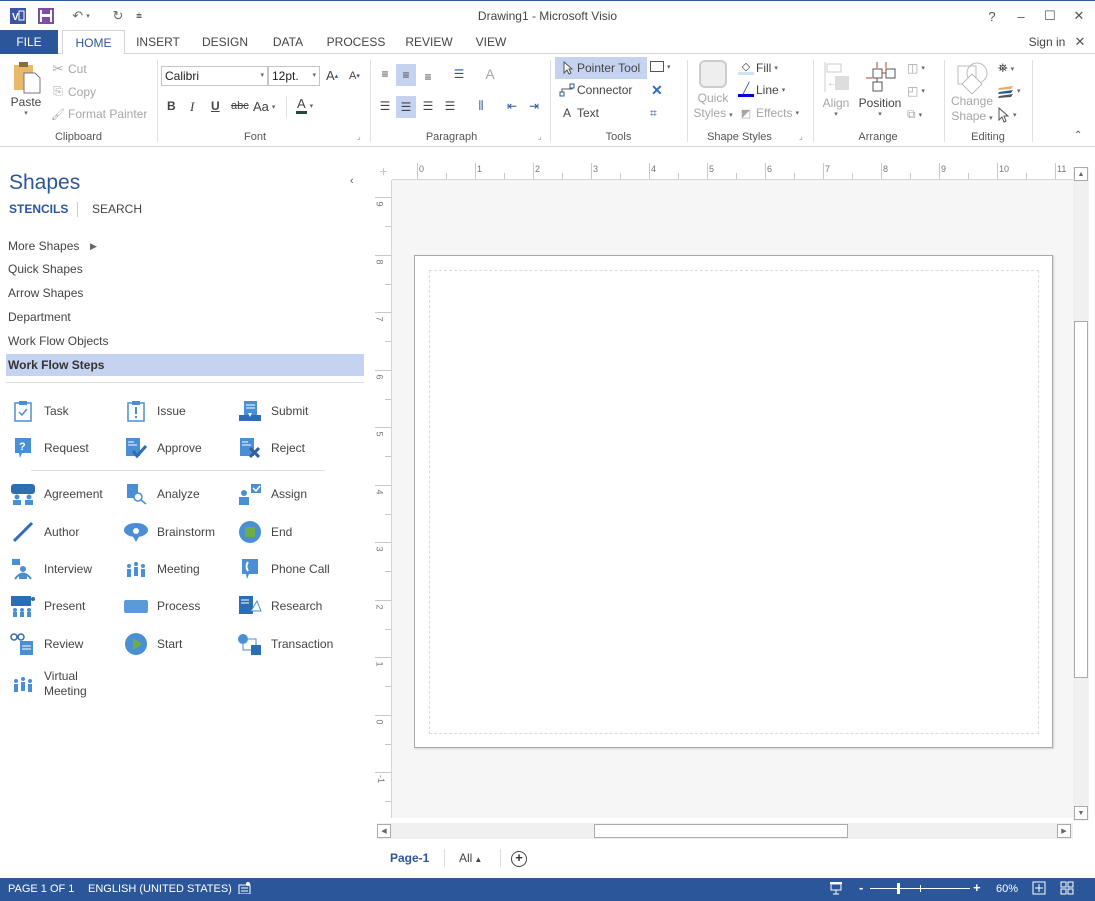 The height and width of the screenshot is (901, 1095). Describe the element at coordinates (540, 136) in the screenshot. I see `paragraph-dialog-launcher-icon: ⌟` at that location.